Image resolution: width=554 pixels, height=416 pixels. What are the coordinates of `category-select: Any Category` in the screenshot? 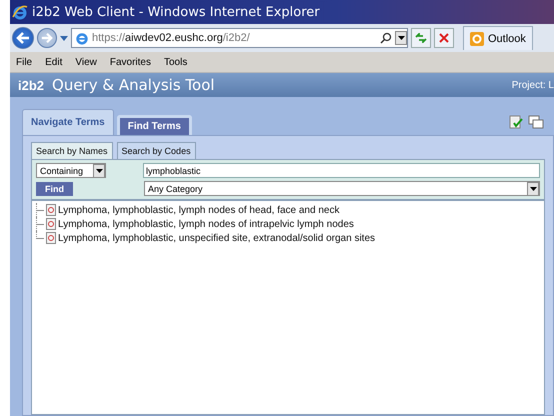 It's located at (342, 188).